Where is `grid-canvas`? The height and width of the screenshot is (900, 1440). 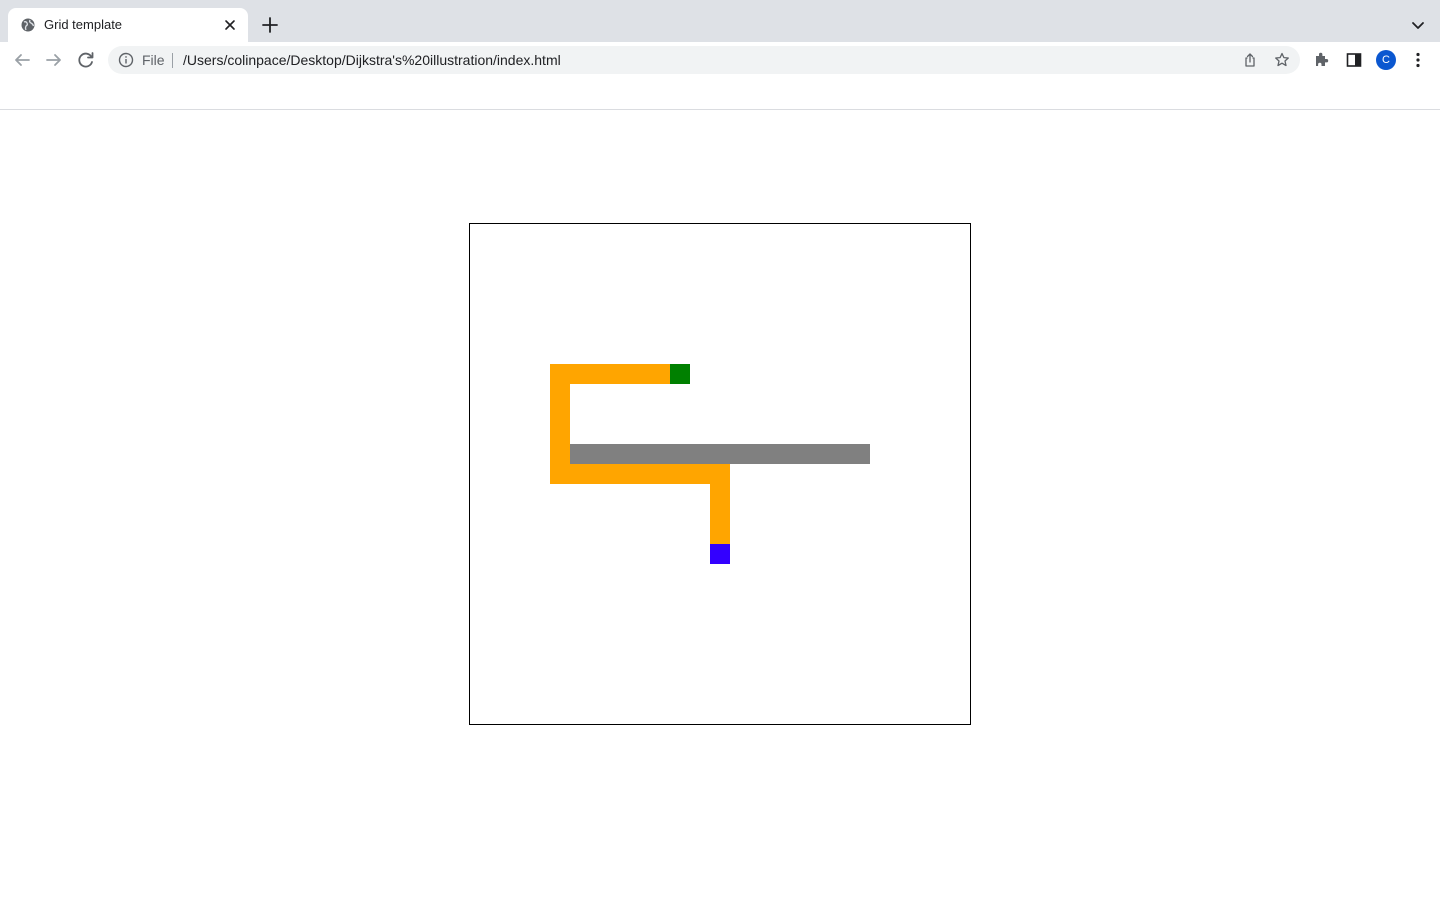 grid-canvas is located at coordinates (710, 464).